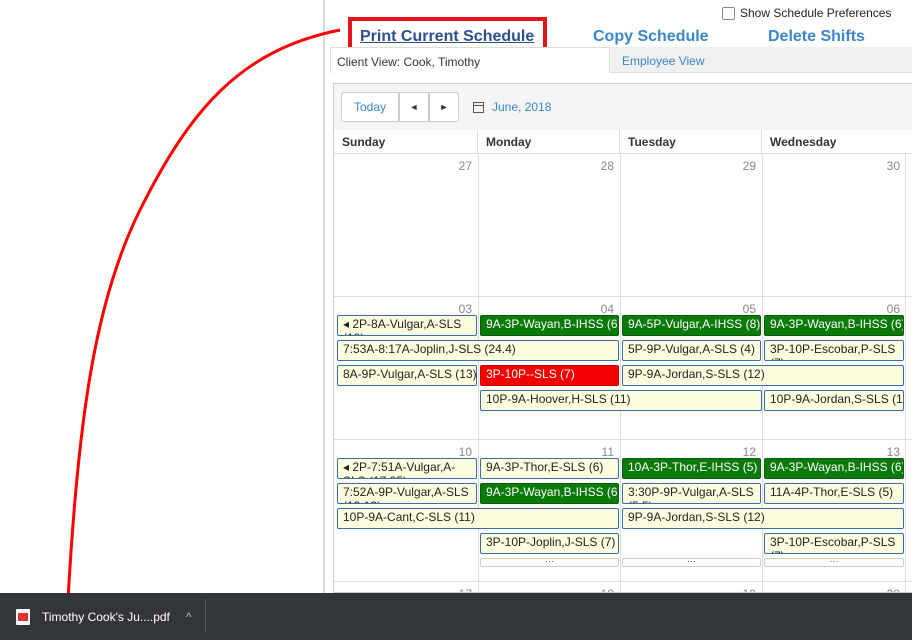 This screenshot has height=640, width=912. I want to click on download-separator, so click(205, 616).